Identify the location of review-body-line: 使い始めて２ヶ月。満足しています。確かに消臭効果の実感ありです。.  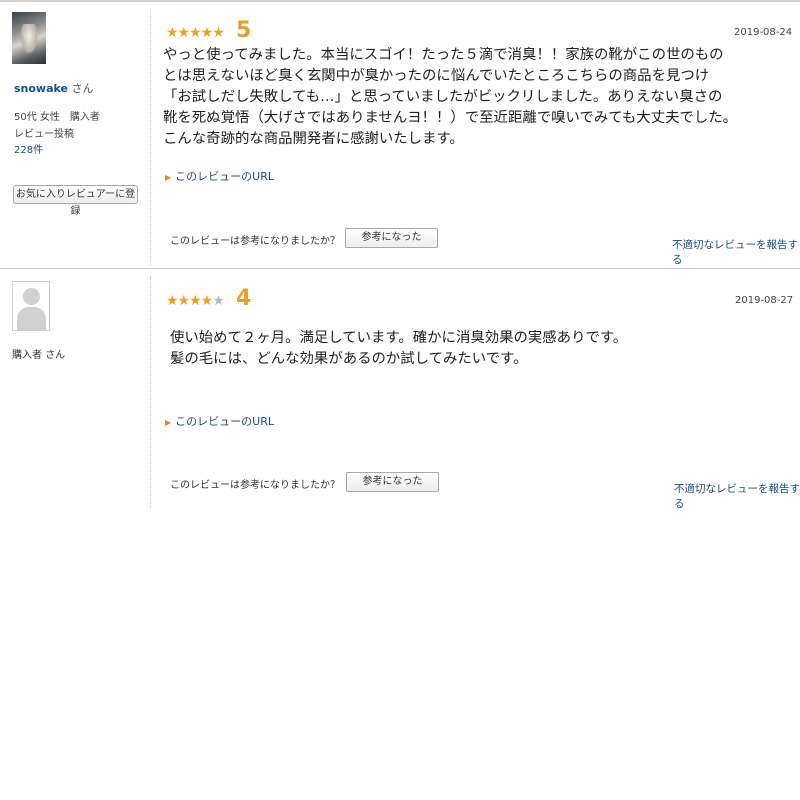
(399, 338).